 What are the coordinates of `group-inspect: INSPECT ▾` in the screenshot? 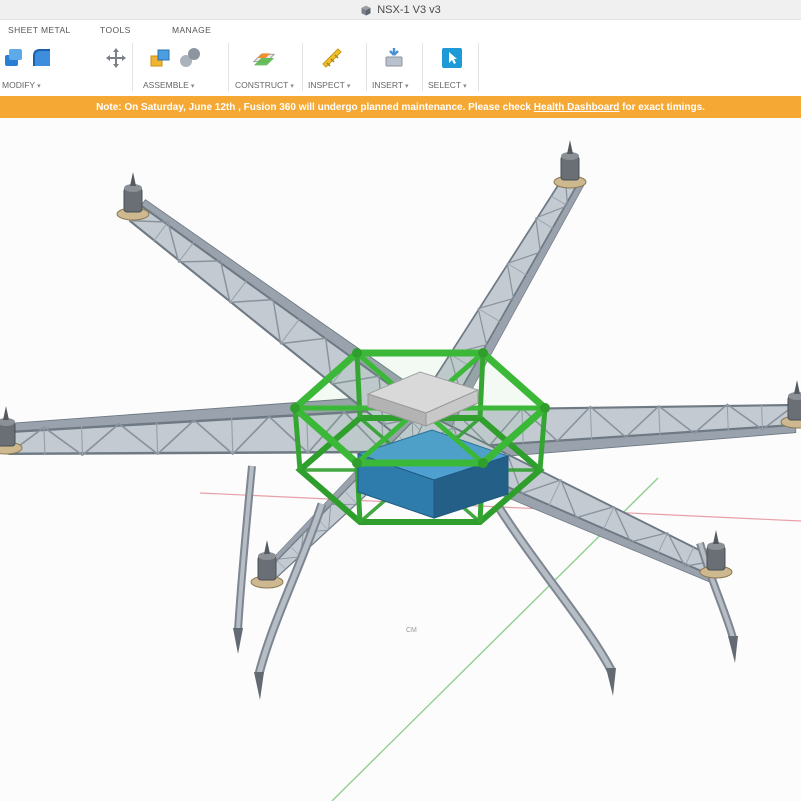 It's located at (329, 85).